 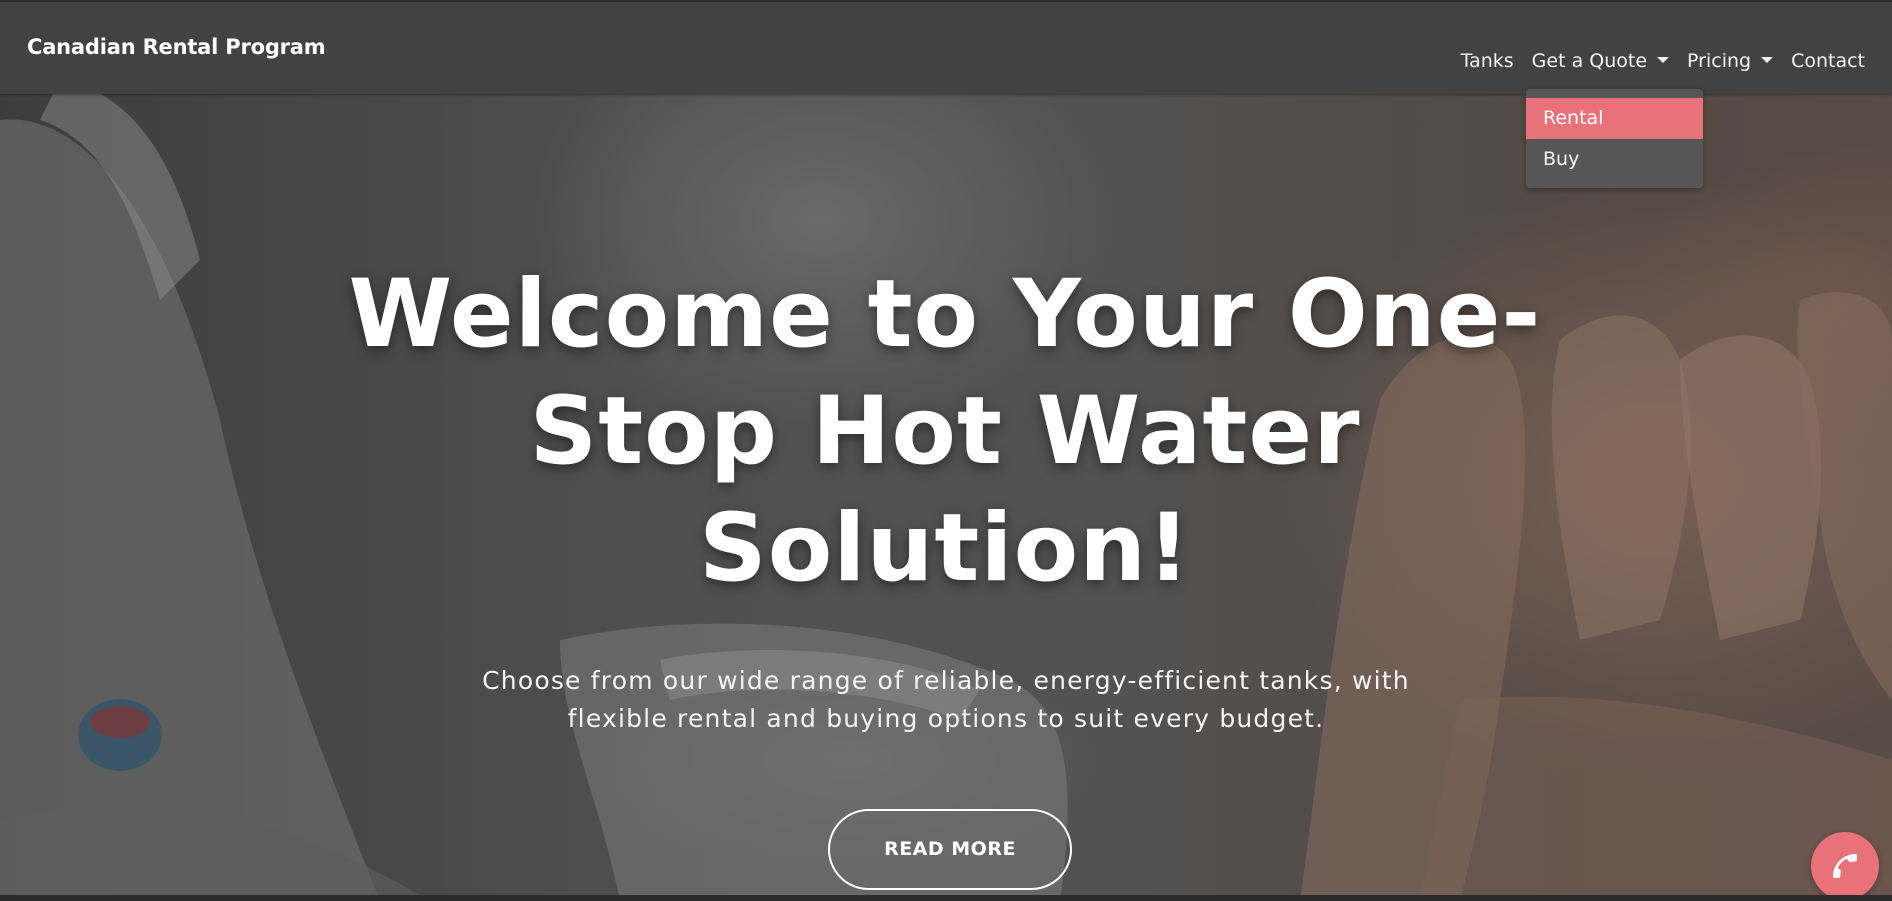 I want to click on nav-item-label: Pricing, so click(x=1719, y=61).